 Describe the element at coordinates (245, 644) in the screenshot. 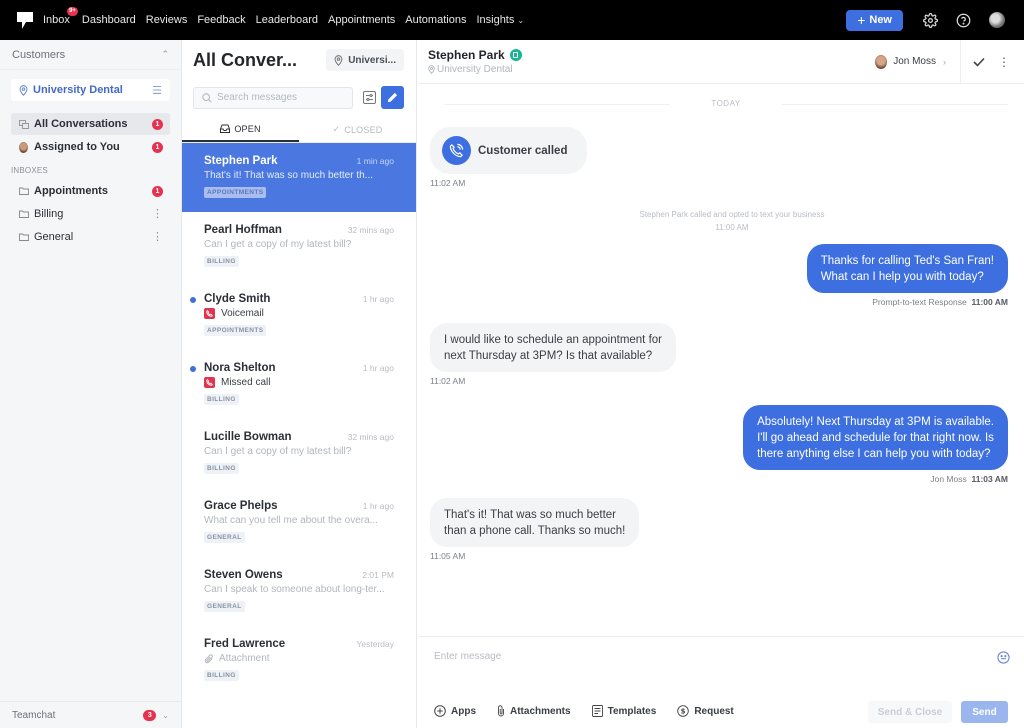

I see `contact-name: Fred Lawrence` at that location.